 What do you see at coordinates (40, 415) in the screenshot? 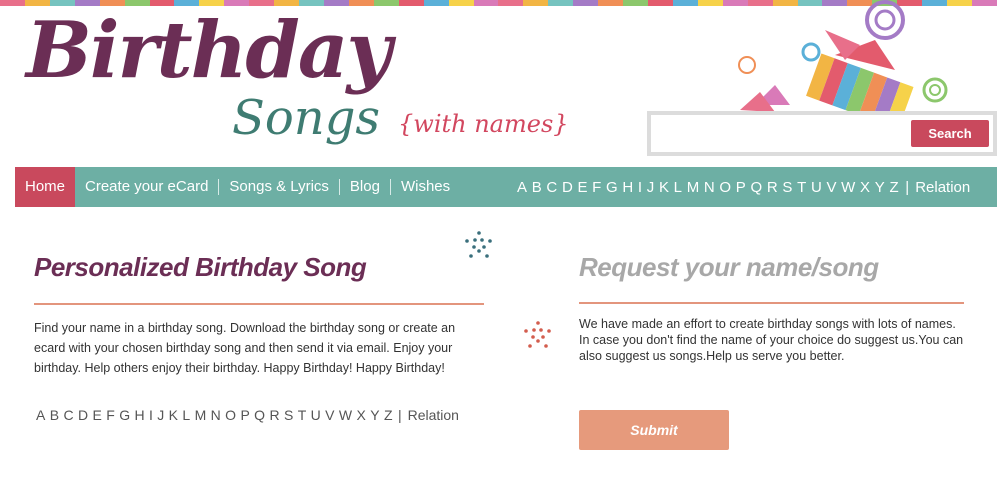
I see `content-letter-link: A` at bounding box center [40, 415].